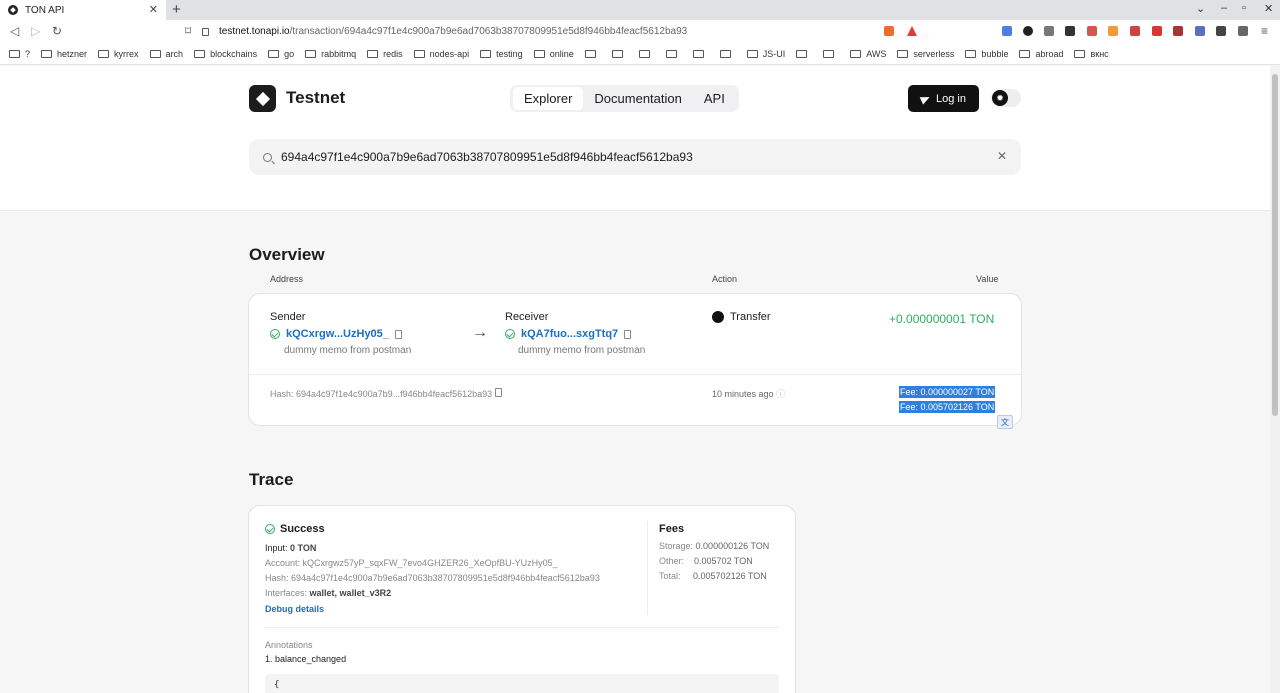 The image size is (1280, 693). Describe the element at coordinates (1200, 8) in the screenshot. I see `tab-search-icon: ⌄` at that location.